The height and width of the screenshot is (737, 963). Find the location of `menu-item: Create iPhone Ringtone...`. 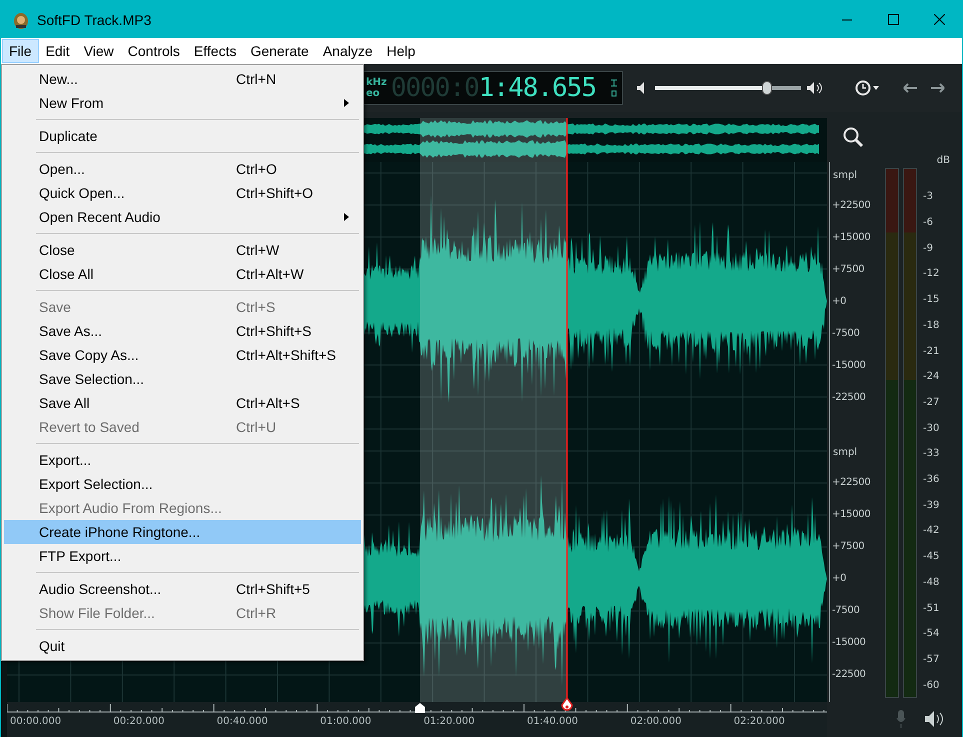

menu-item: Create iPhone Ringtone... is located at coordinates (182, 532).